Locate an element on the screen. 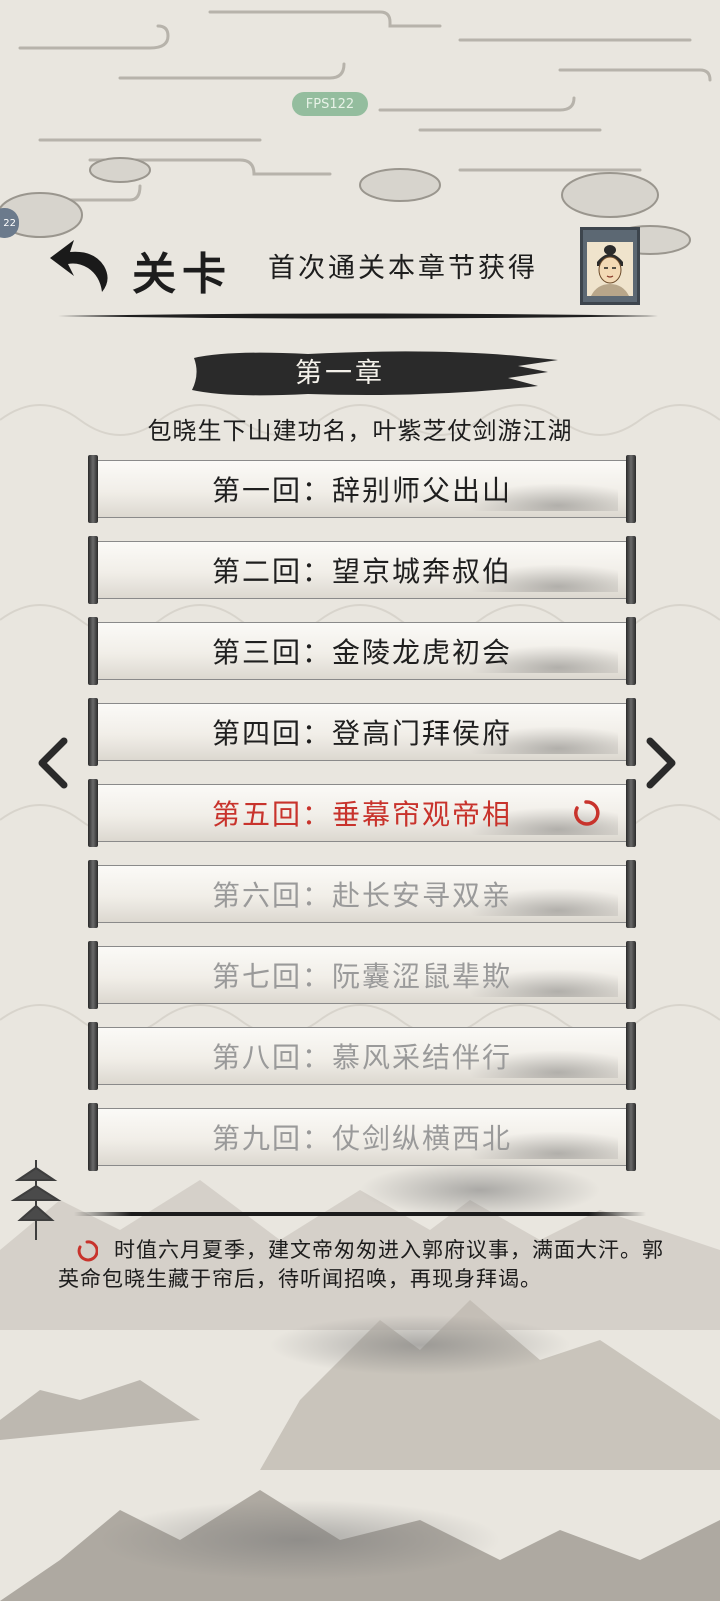  header-divider is located at coordinates (358, 316).